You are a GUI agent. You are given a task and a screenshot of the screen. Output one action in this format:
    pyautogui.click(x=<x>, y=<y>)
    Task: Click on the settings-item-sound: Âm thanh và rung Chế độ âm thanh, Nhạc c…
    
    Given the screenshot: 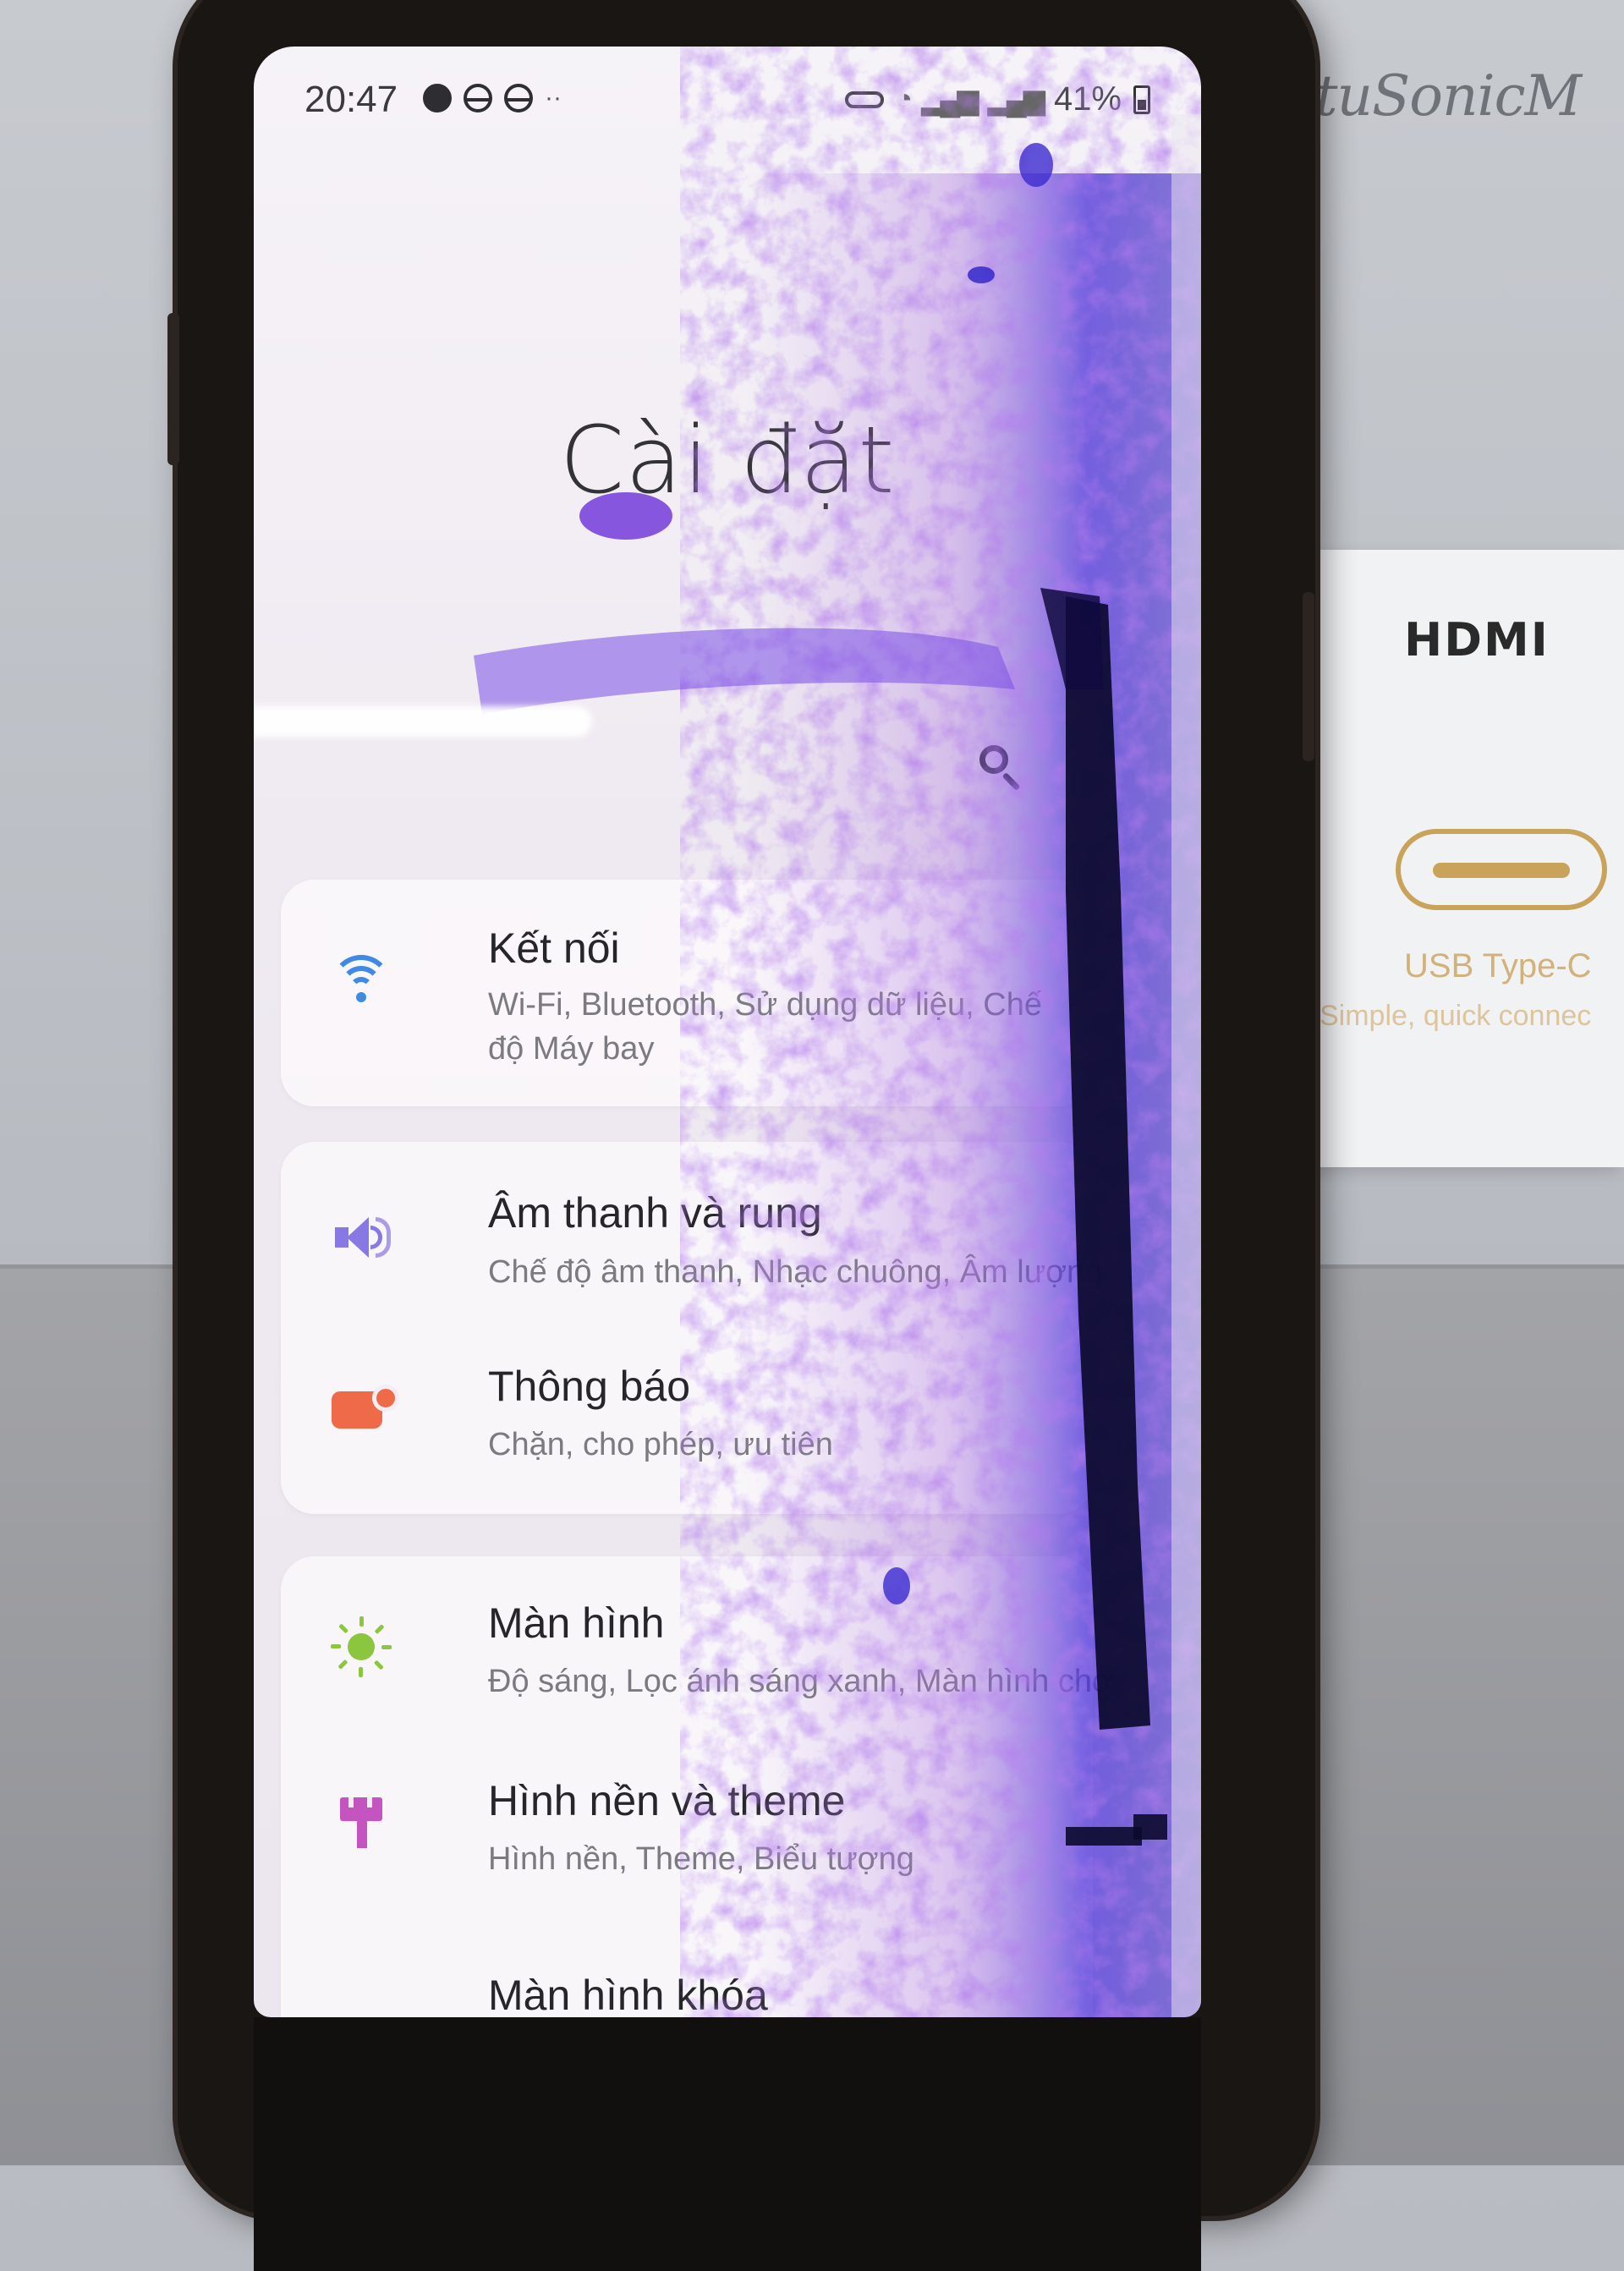 What is the action you would take?
    pyautogui.click(x=692, y=1235)
    